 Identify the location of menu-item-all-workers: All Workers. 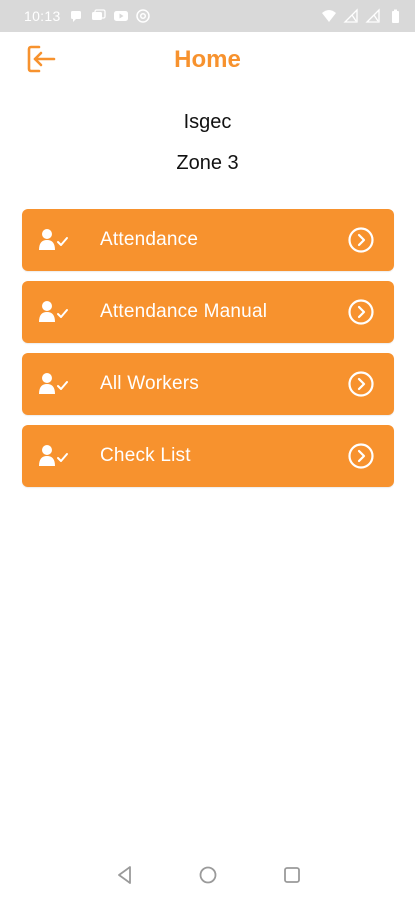
(208, 384).